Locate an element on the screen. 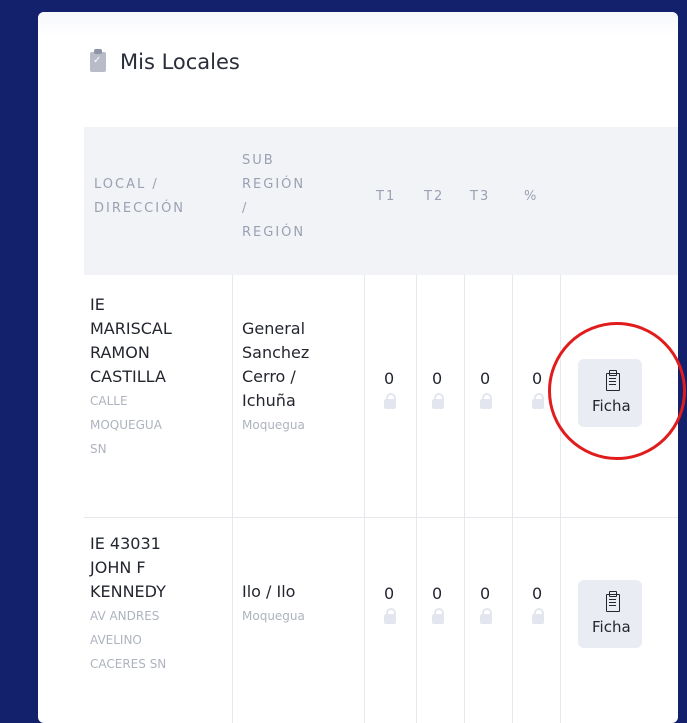 The height and width of the screenshot is (723, 687). header-sub-line2: REGIÓN is located at coordinates (274, 184).